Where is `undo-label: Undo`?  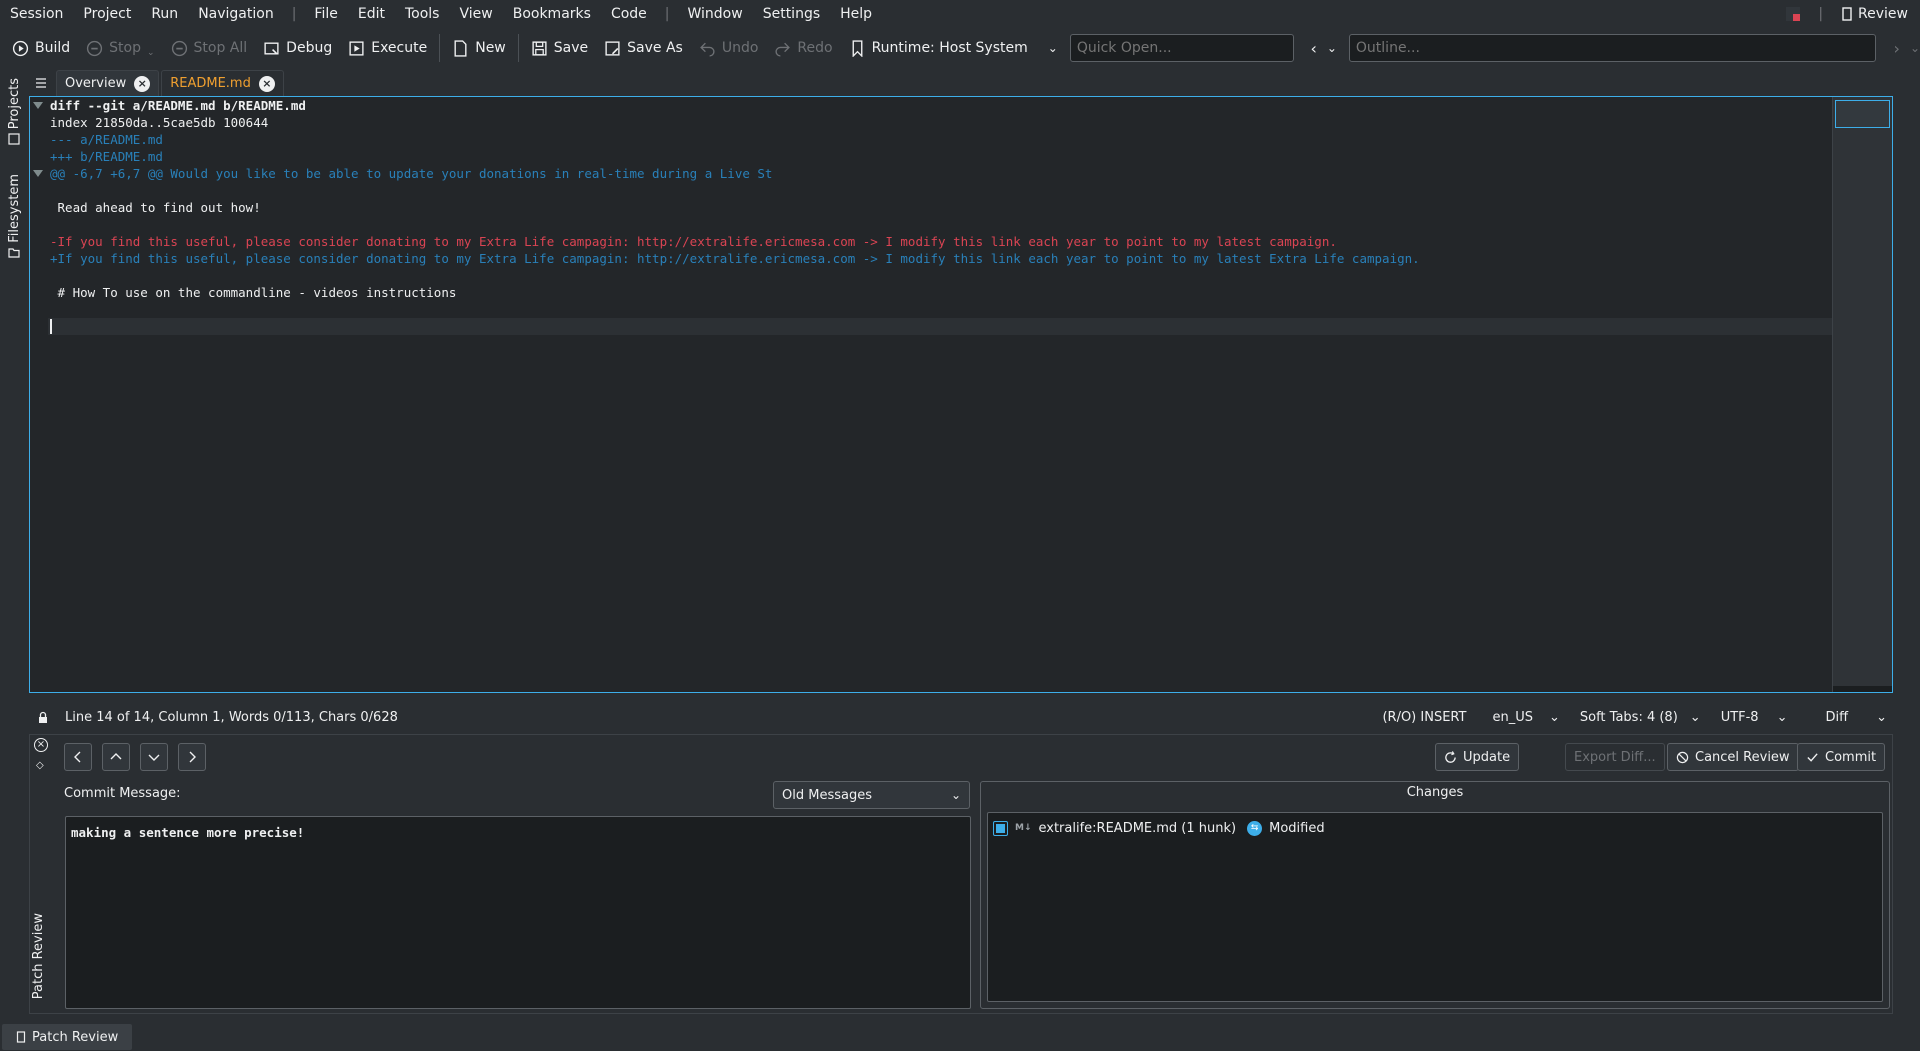
undo-label: Undo is located at coordinates (740, 48).